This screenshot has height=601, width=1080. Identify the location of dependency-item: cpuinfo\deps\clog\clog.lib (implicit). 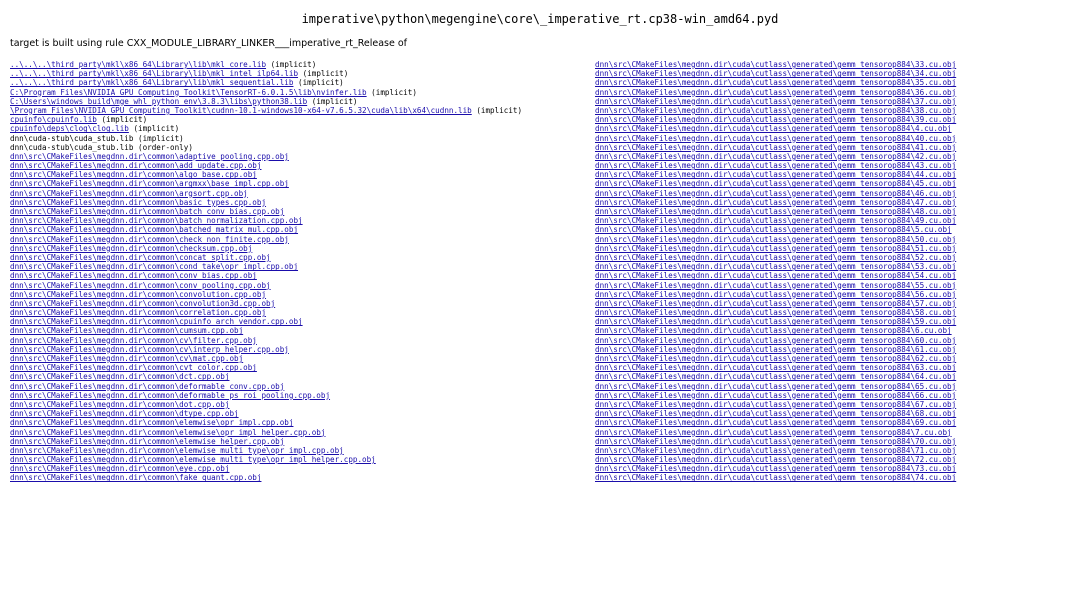
(266, 128).